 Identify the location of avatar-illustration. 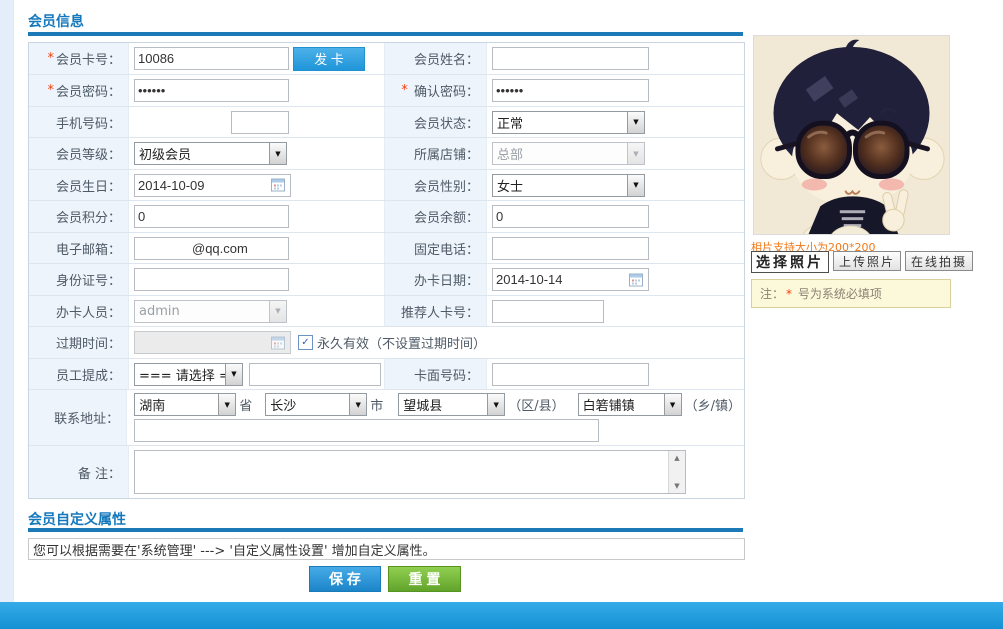
(851, 147).